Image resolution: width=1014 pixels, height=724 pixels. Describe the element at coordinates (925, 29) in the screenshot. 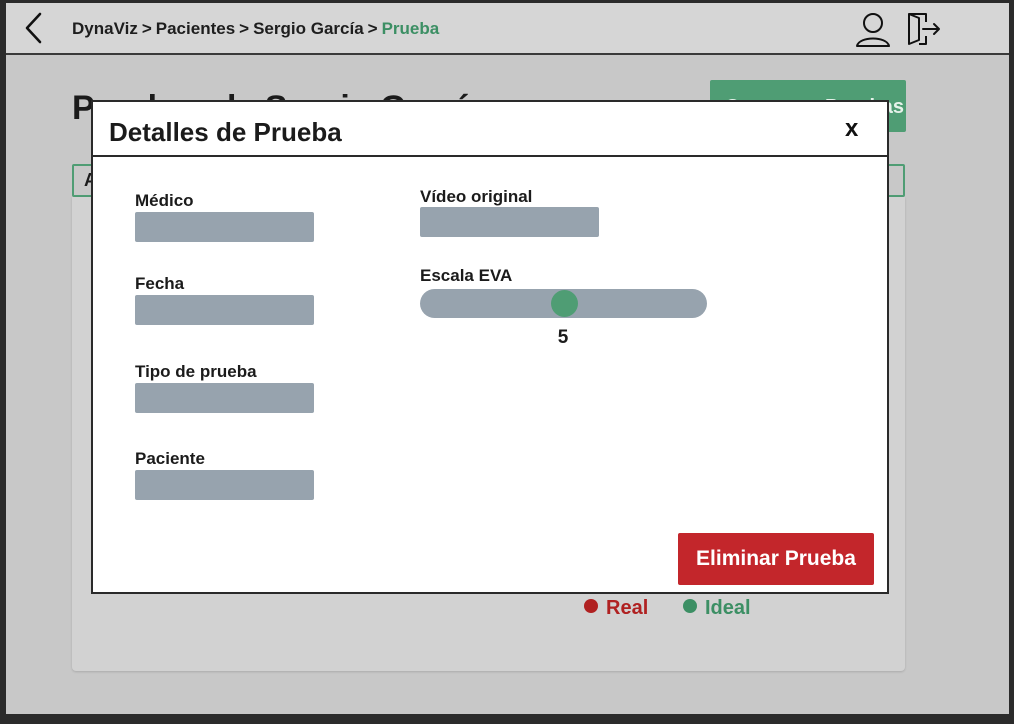

I see `logout-icon` at that location.